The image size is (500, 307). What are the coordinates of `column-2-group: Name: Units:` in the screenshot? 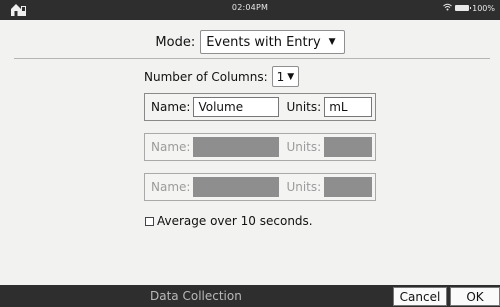 It's located at (260, 147).